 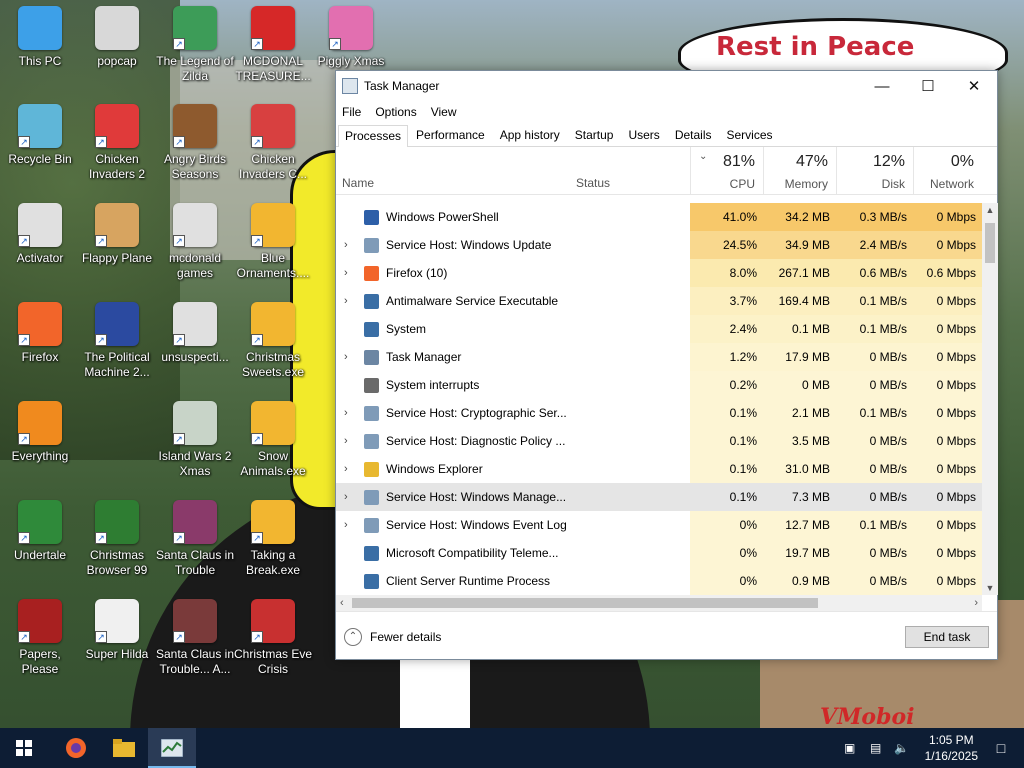 I want to click on minimize-icon: —, so click(x=882, y=86).